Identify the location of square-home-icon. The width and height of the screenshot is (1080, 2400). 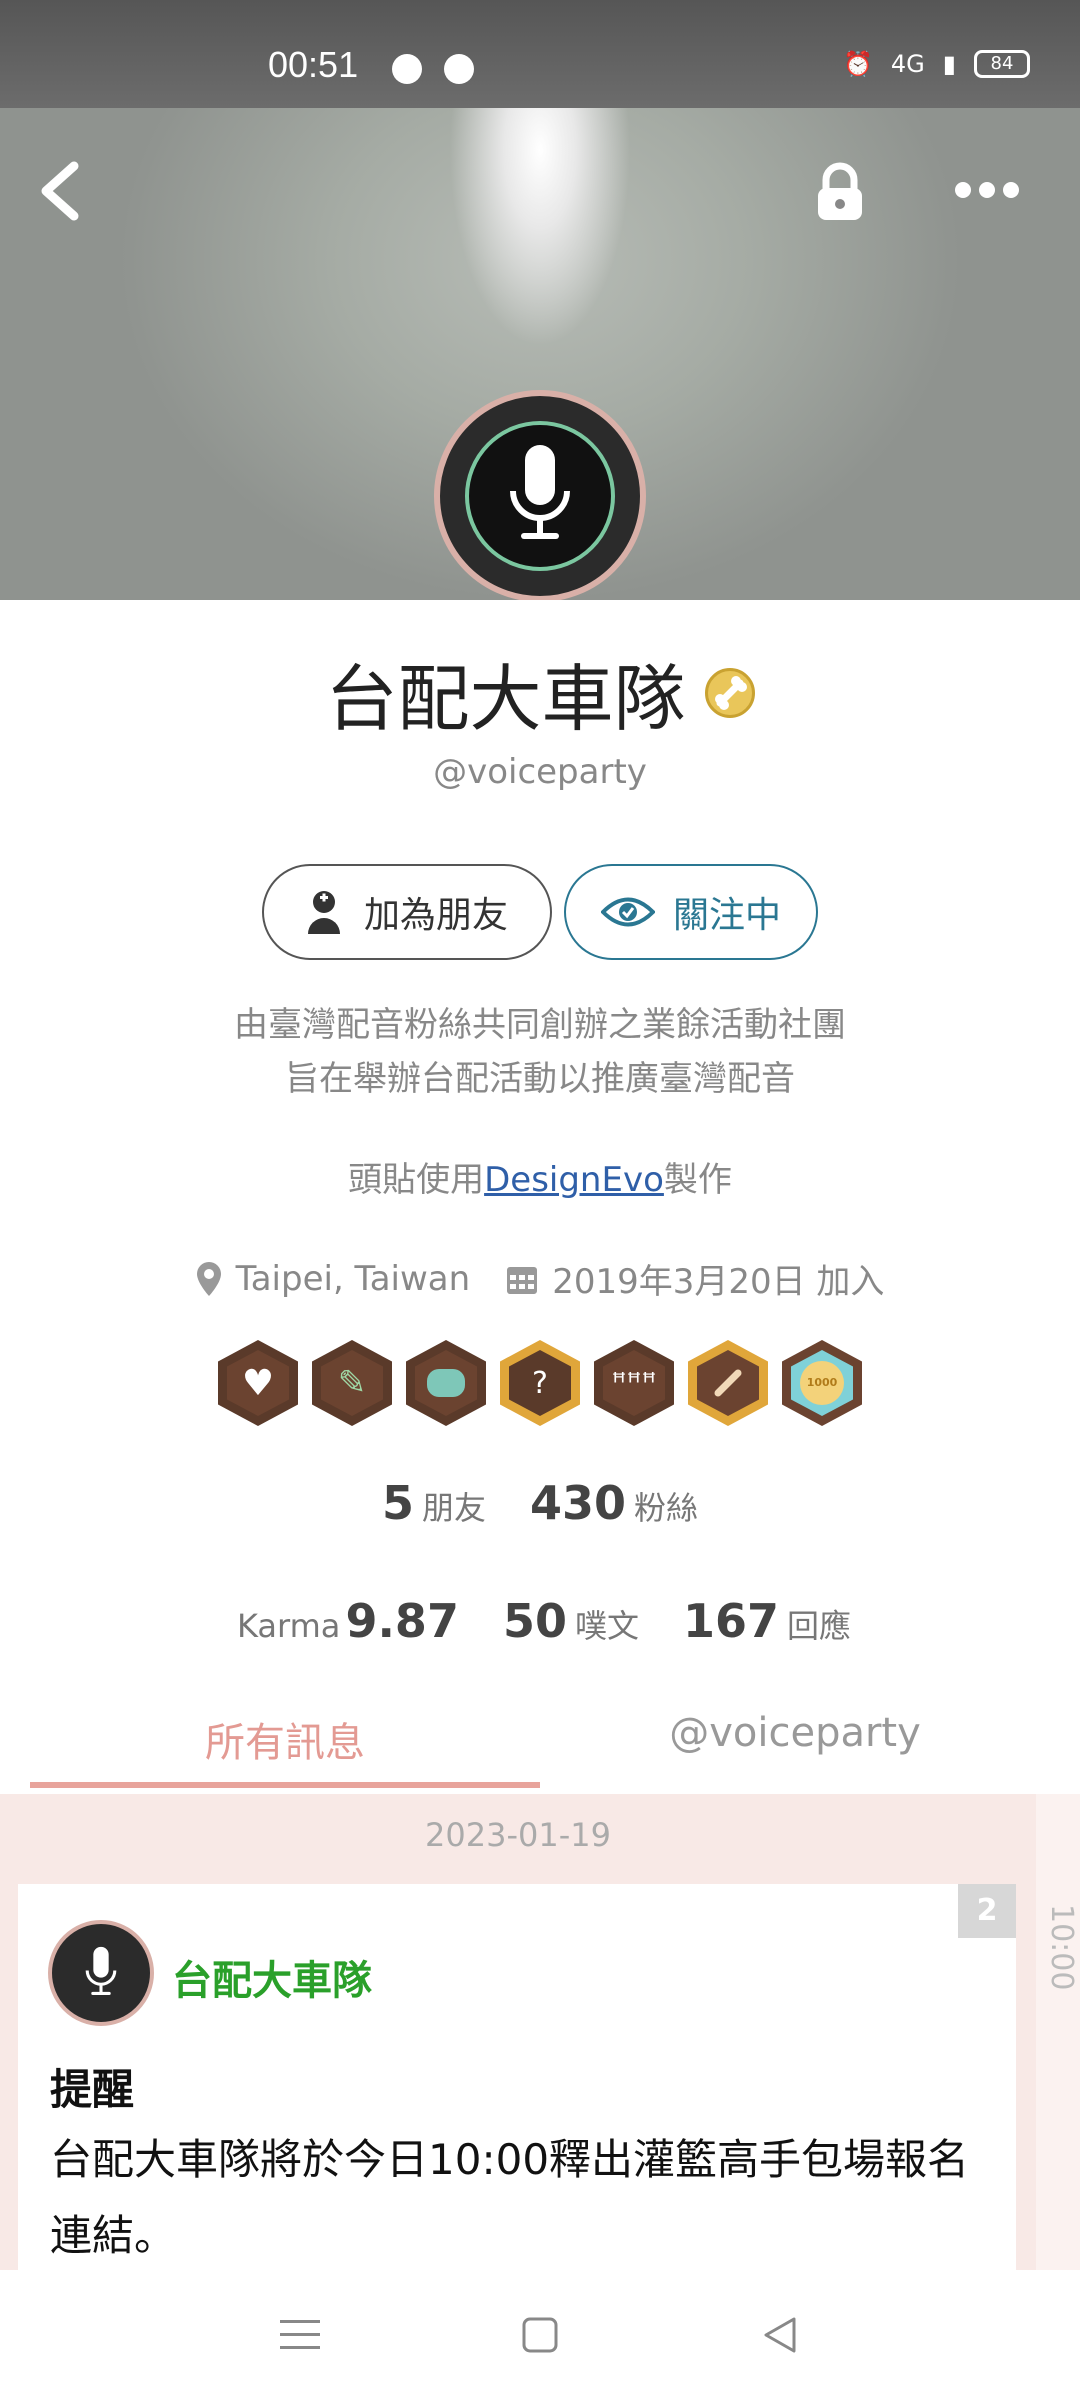
(540, 2335).